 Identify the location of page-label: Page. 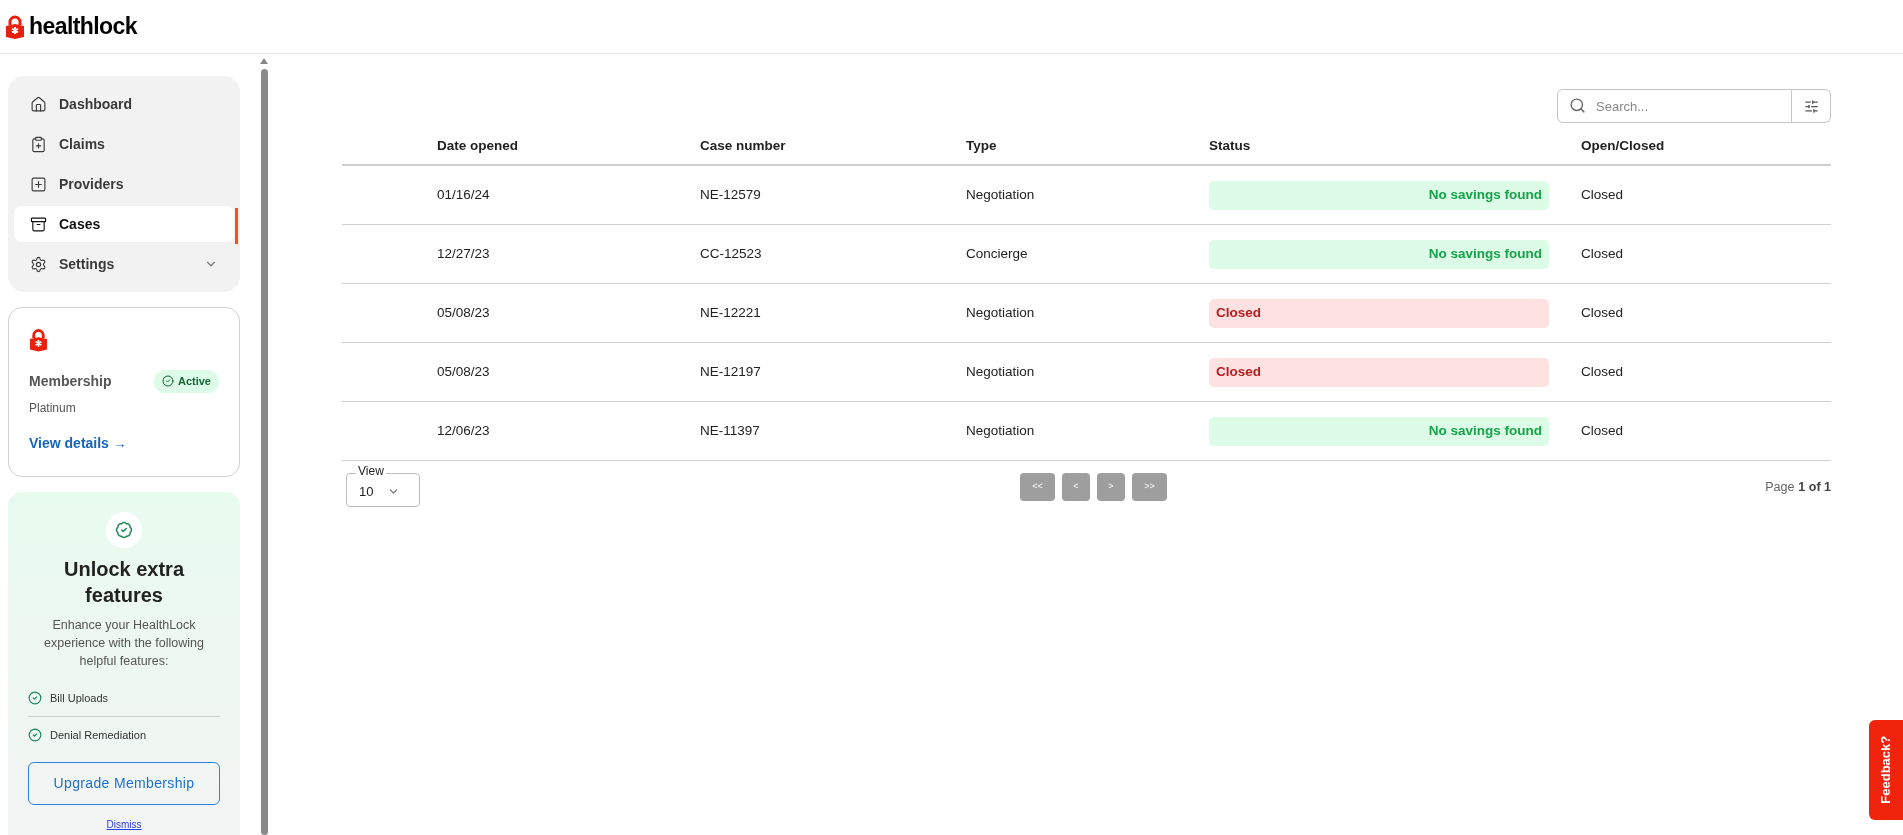
(1780, 487).